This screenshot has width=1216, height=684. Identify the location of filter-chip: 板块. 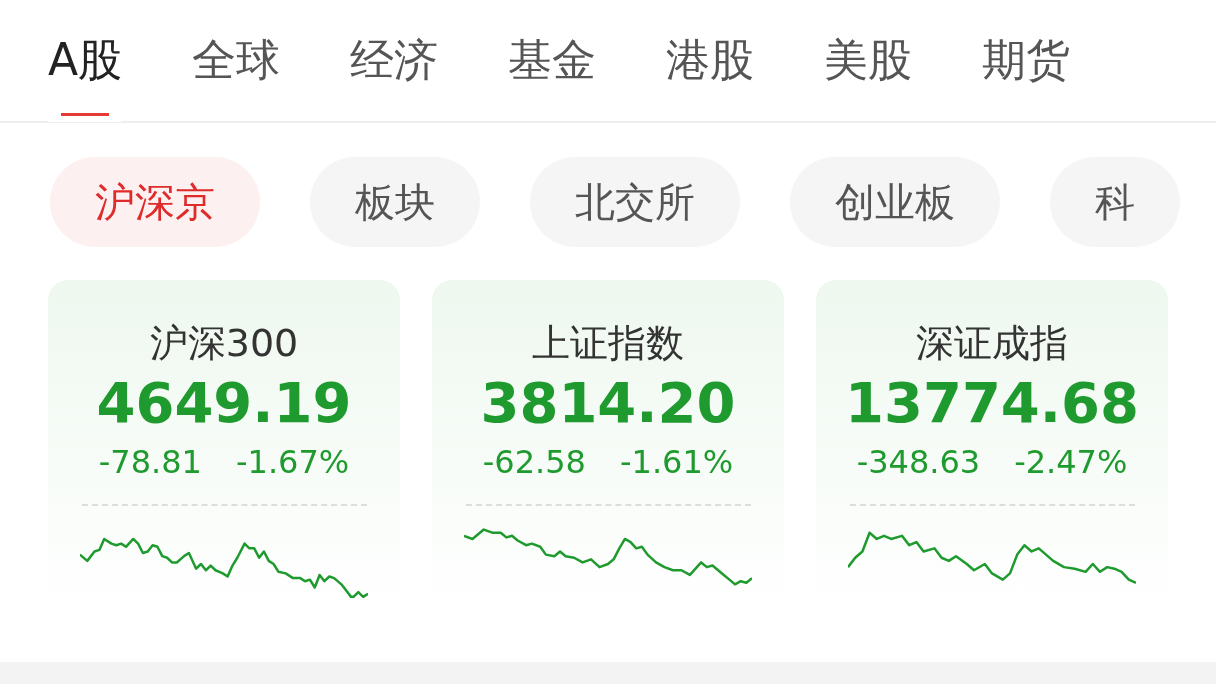
(395, 202).